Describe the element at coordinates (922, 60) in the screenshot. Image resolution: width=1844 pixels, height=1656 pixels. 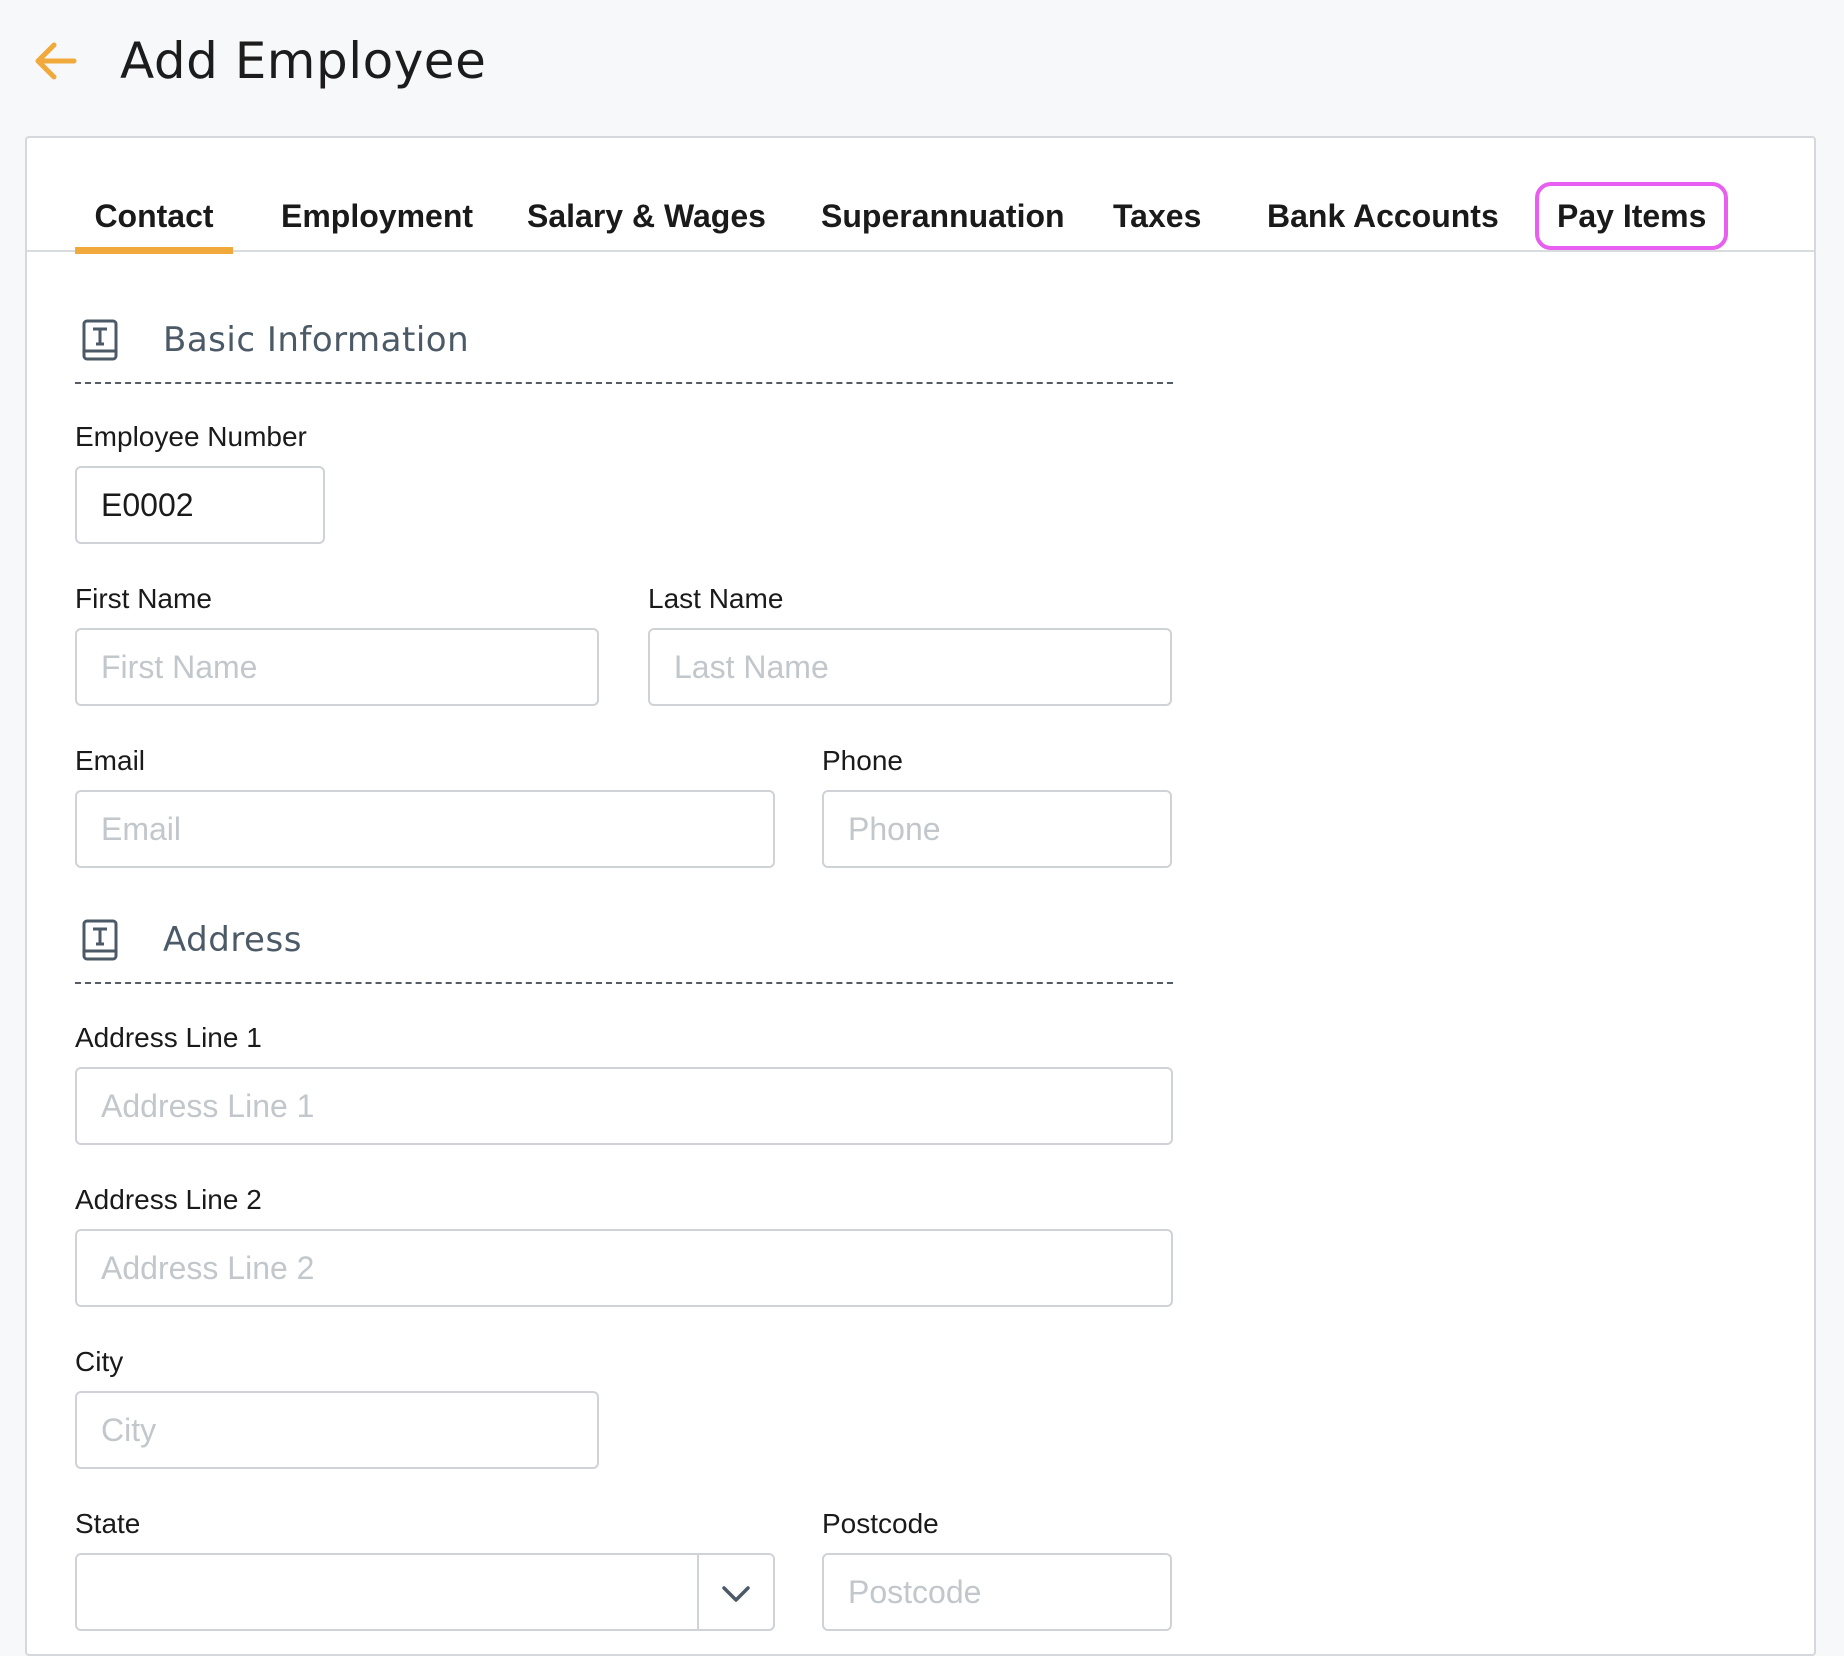
I see `page-header: Add Employee` at that location.